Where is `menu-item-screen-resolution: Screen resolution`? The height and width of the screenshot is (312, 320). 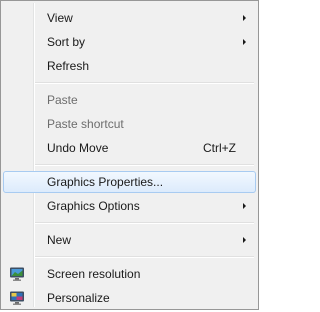 menu-item-screen-resolution: Screen resolution is located at coordinates (129, 274).